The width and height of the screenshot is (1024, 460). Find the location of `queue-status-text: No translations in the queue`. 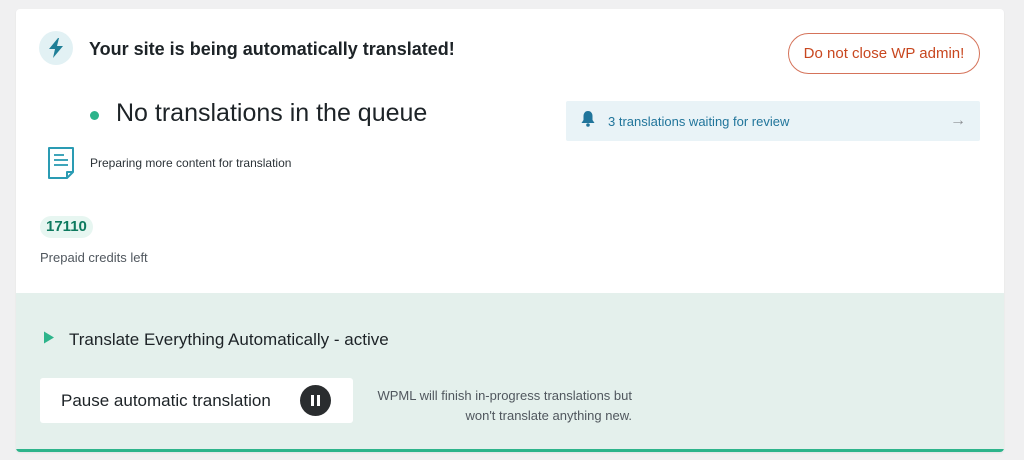

queue-status-text: No translations in the queue is located at coordinates (272, 113).